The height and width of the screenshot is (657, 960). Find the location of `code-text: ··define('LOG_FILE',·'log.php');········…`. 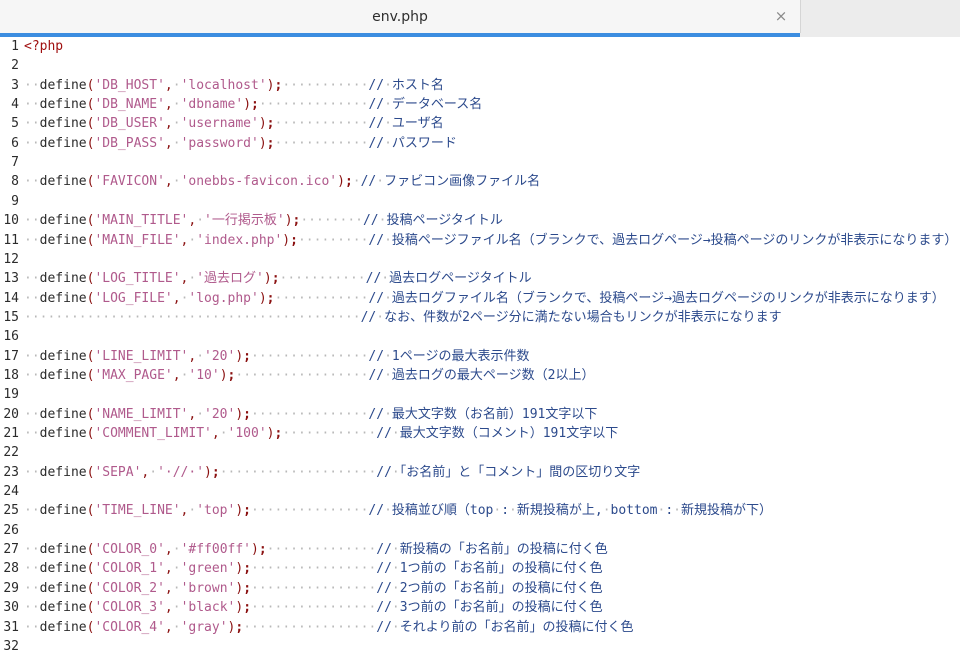

code-text: ··define('LOG_FILE',·'log.php');········… is located at coordinates (484, 298).